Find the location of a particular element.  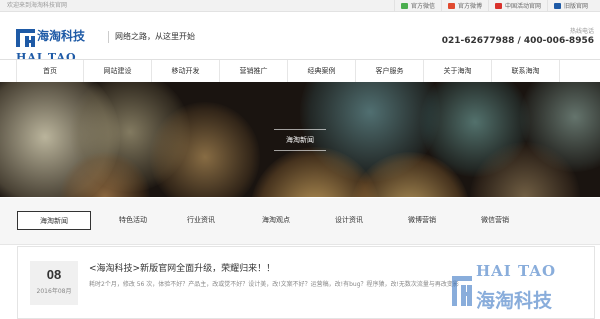

top-link-label: 官方微博 is located at coordinates (469, 6).